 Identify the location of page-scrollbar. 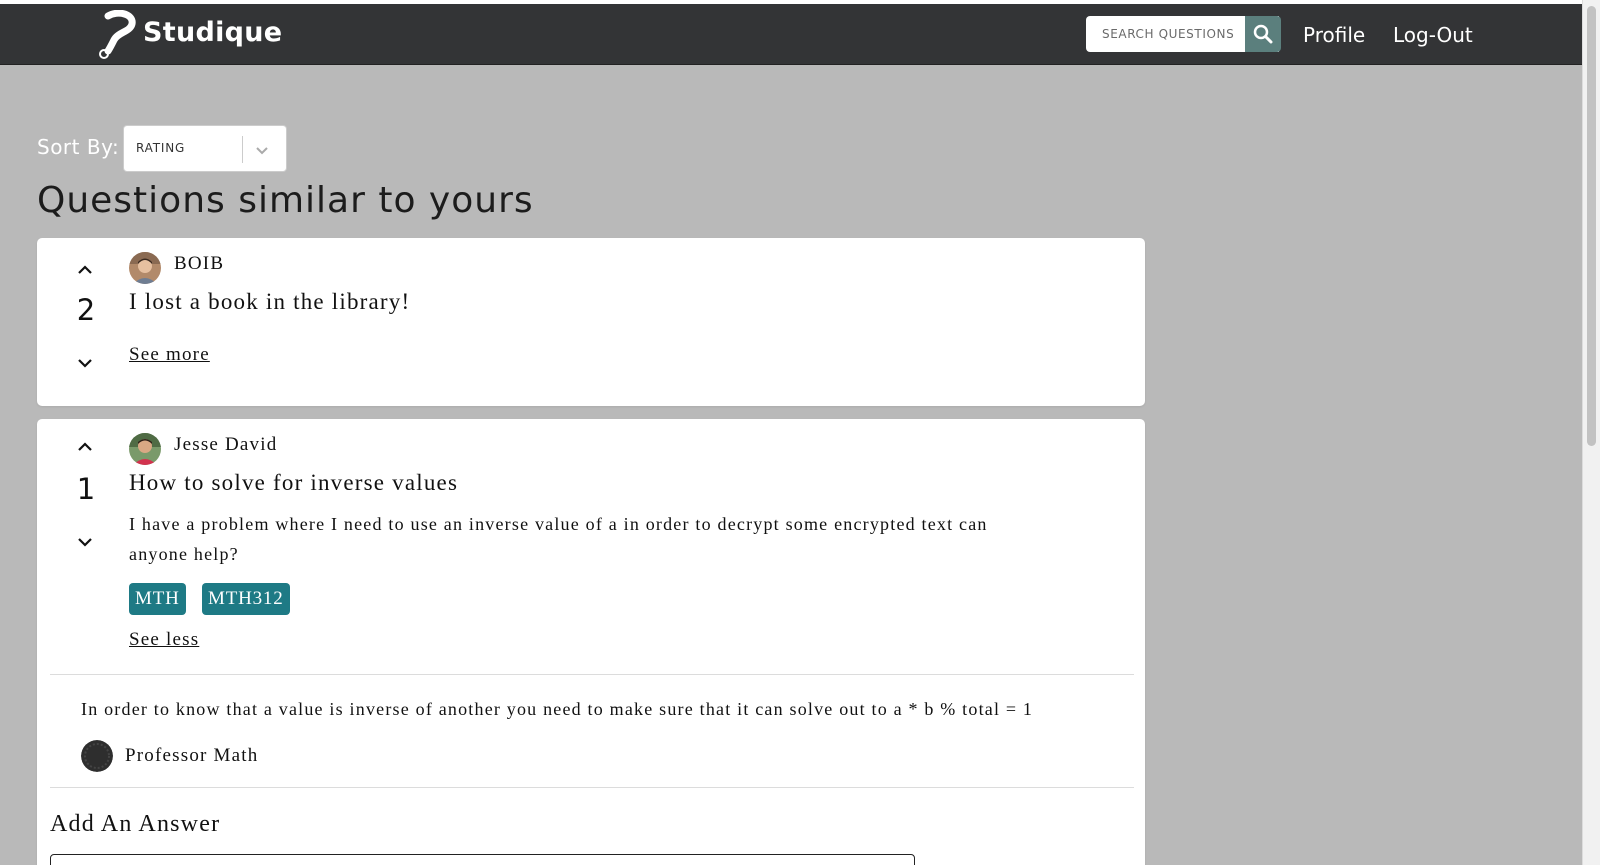
(1591, 432).